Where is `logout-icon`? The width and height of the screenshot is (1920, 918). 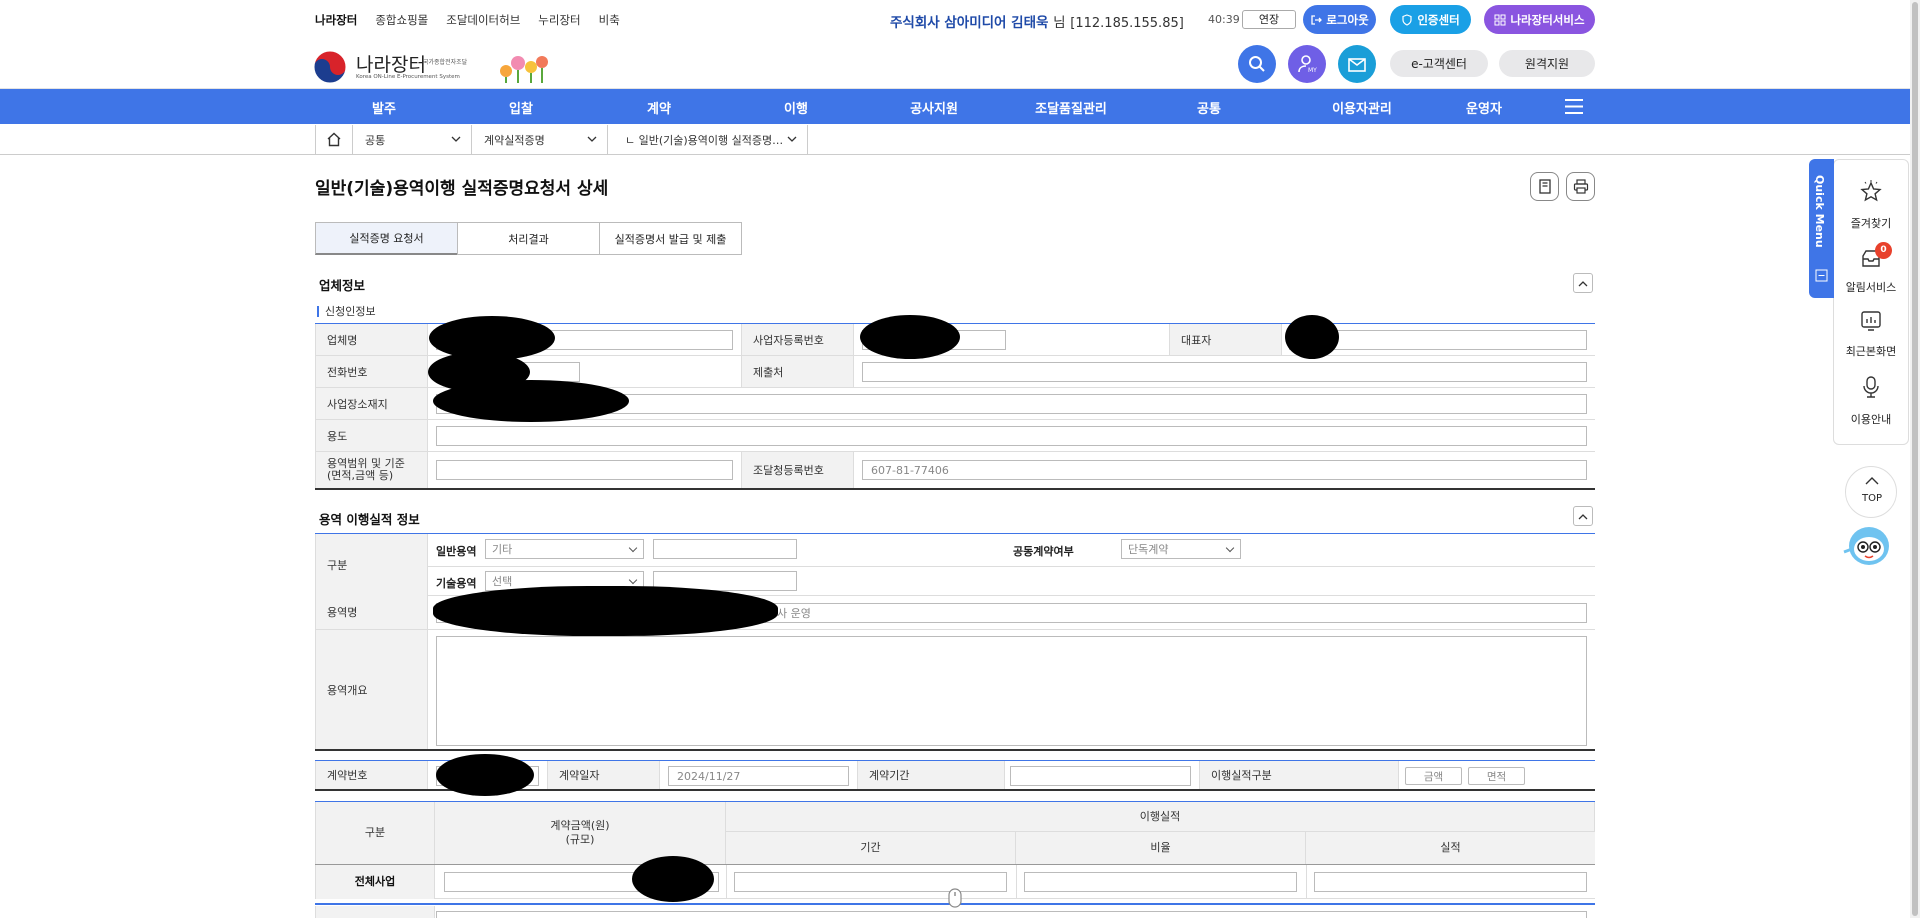 logout-icon is located at coordinates (1317, 19).